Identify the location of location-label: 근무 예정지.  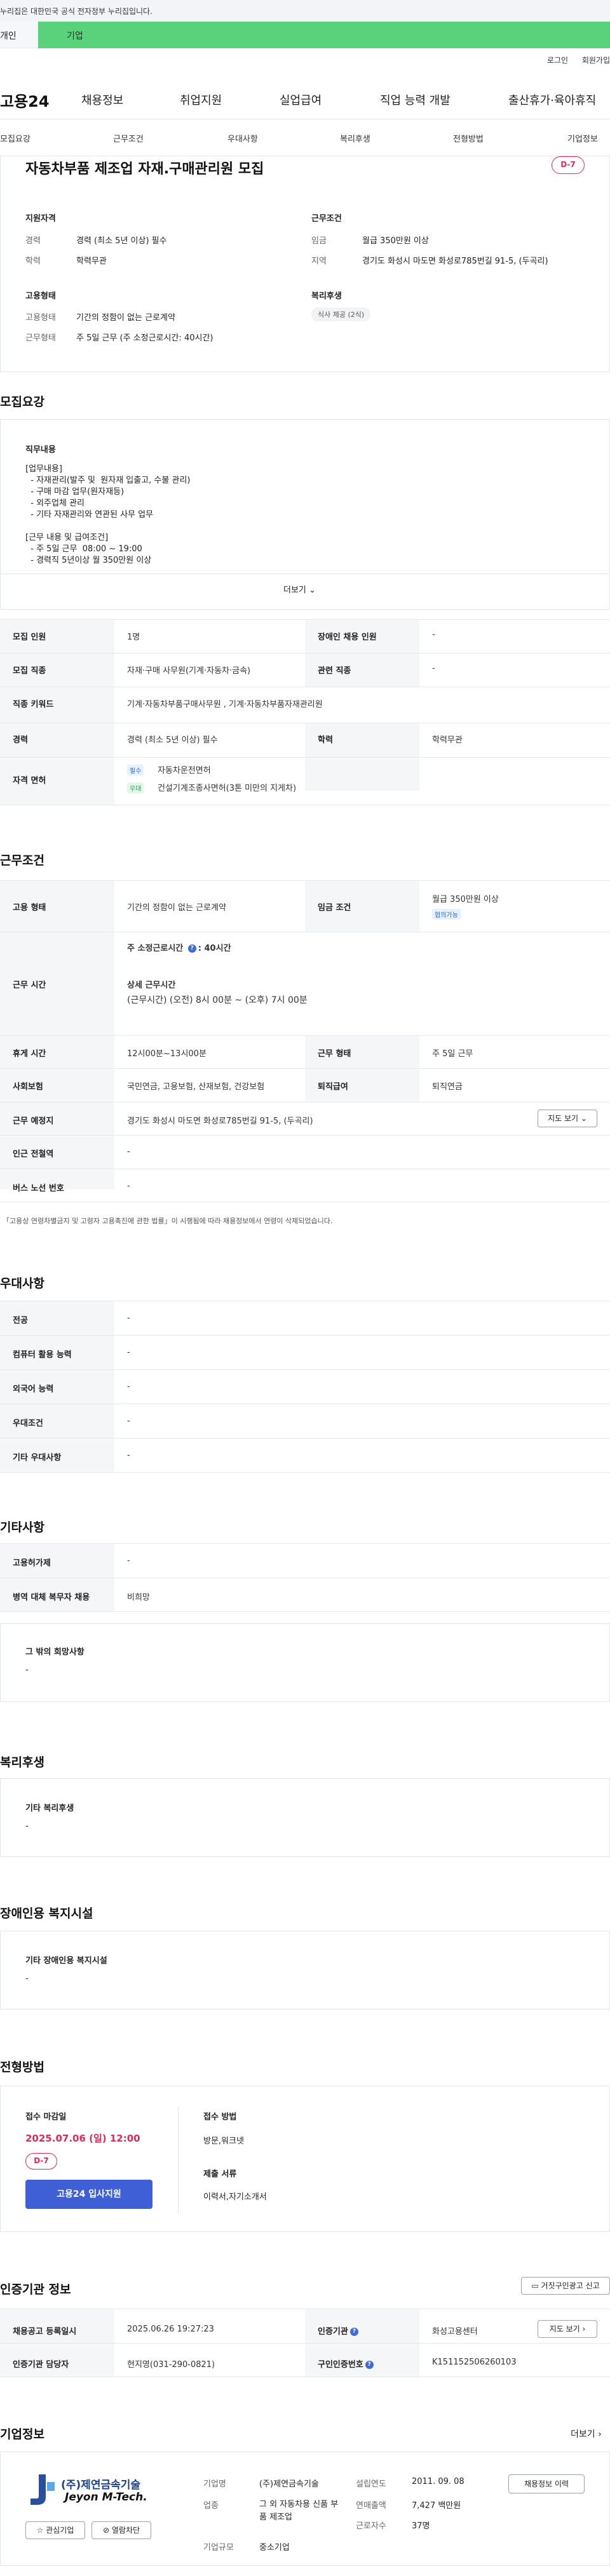
(33, 1121).